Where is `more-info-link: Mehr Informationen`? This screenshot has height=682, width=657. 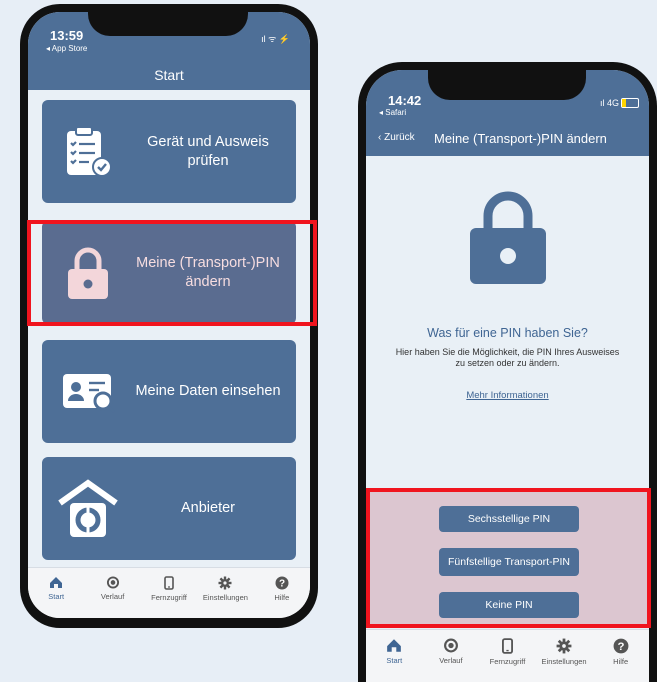
more-info-link: Mehr Informationen is located at coordinates (507, 395).